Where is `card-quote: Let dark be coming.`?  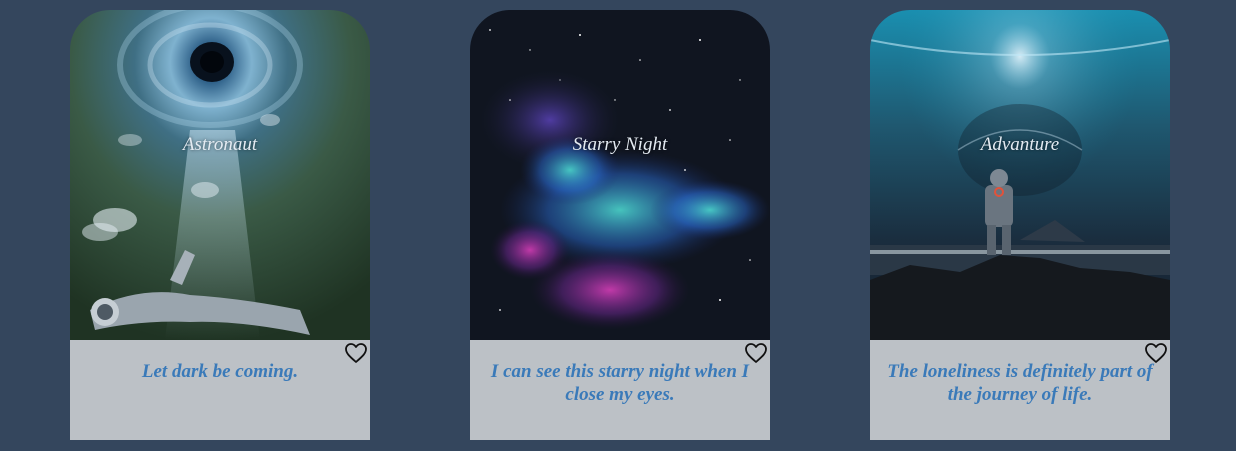
card-quote: Let dark be coming. is located at coordinates (220, 371).